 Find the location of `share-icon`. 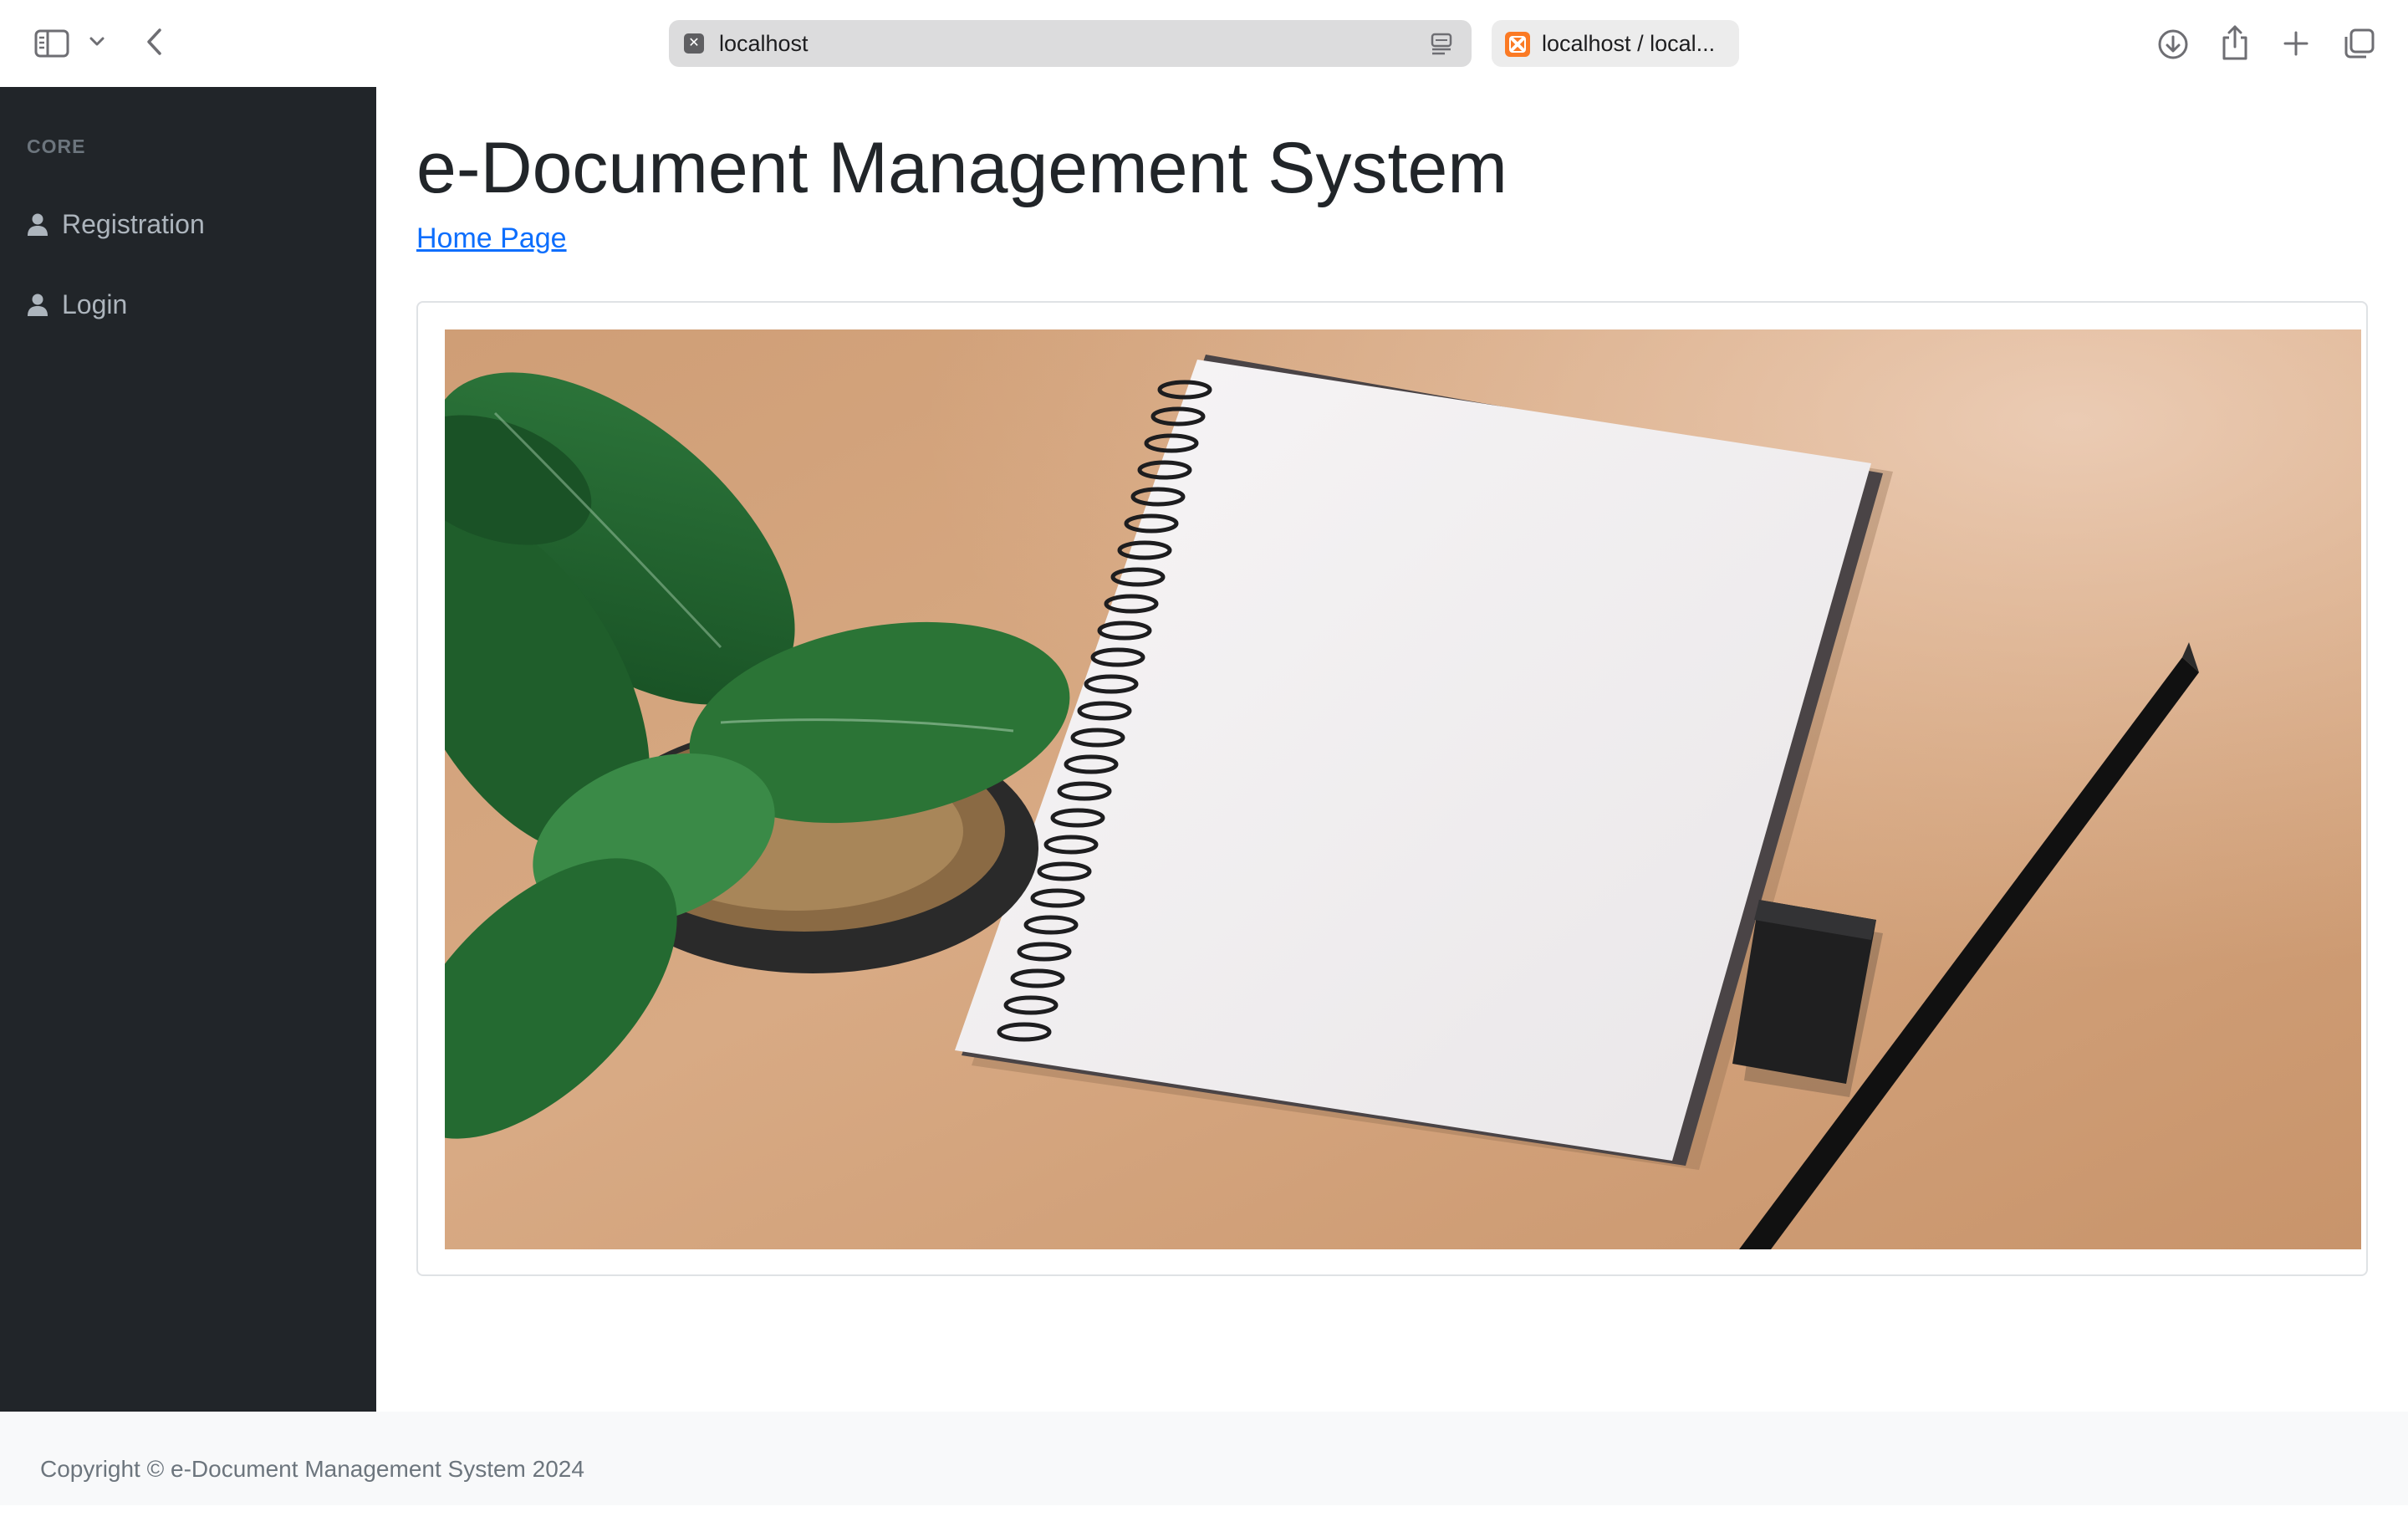

share-icon is located at coordinates (2235, 43).